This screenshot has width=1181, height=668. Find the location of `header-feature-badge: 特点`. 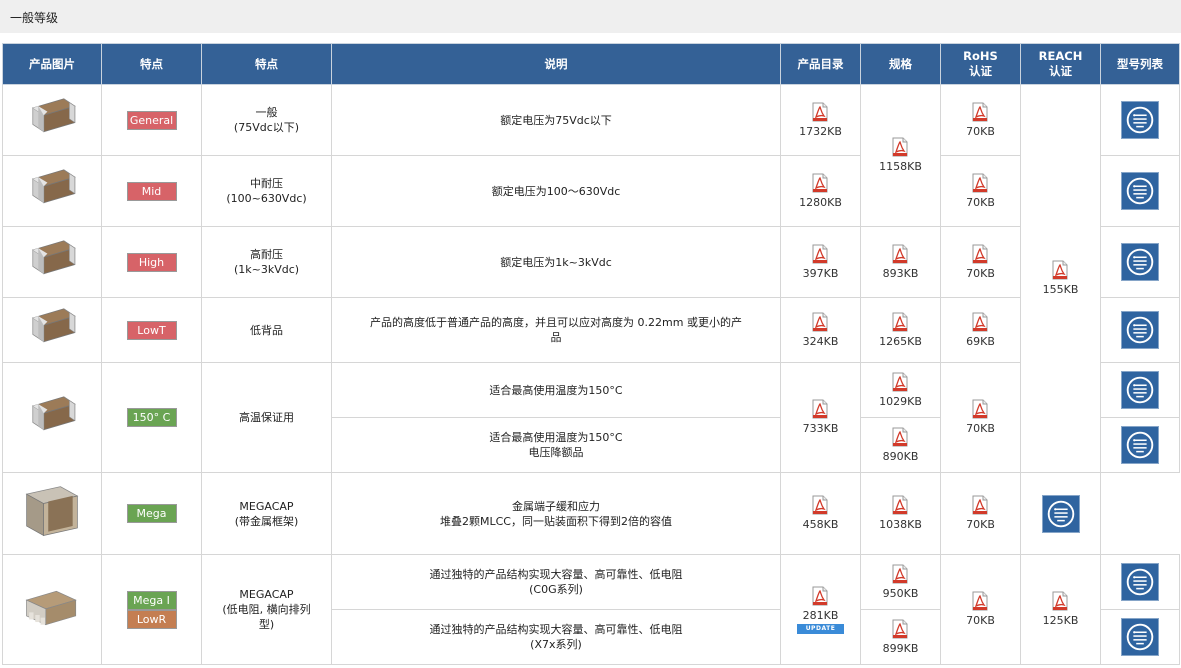

header-feature-badge: 特点 is located at coordinates (151, 64).